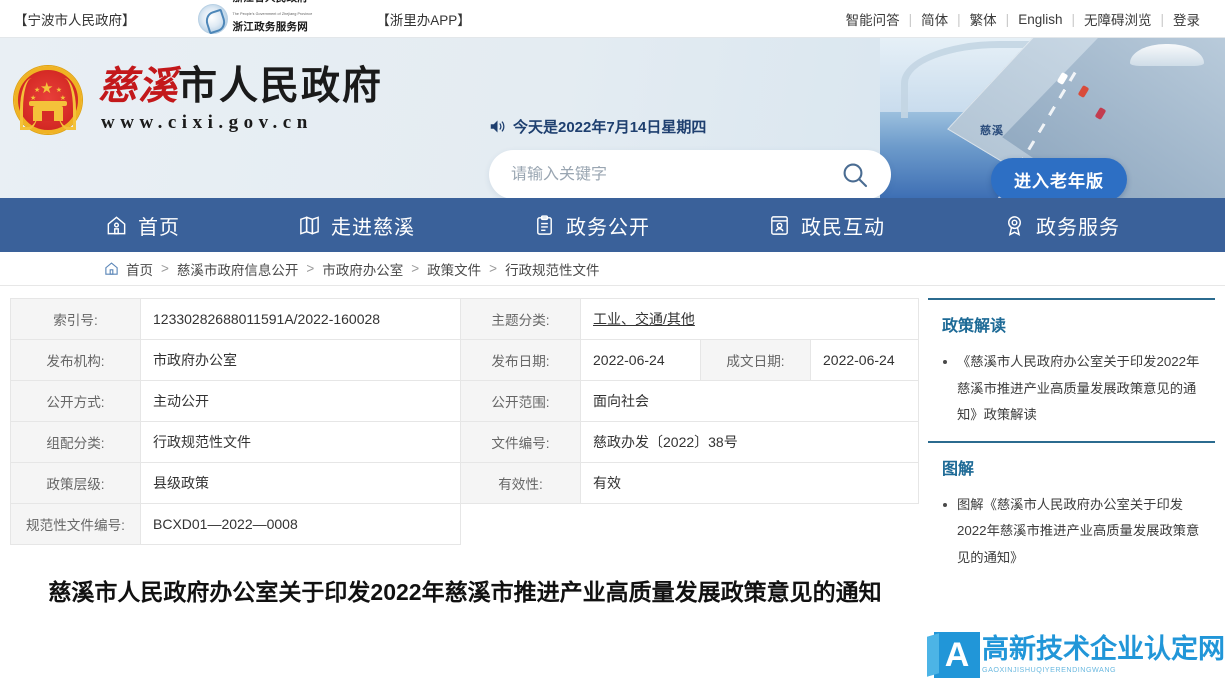  Describe the element at coordinates (212, 18) in the screenshot. I see `zhejiang-swirl-icon` at that location.